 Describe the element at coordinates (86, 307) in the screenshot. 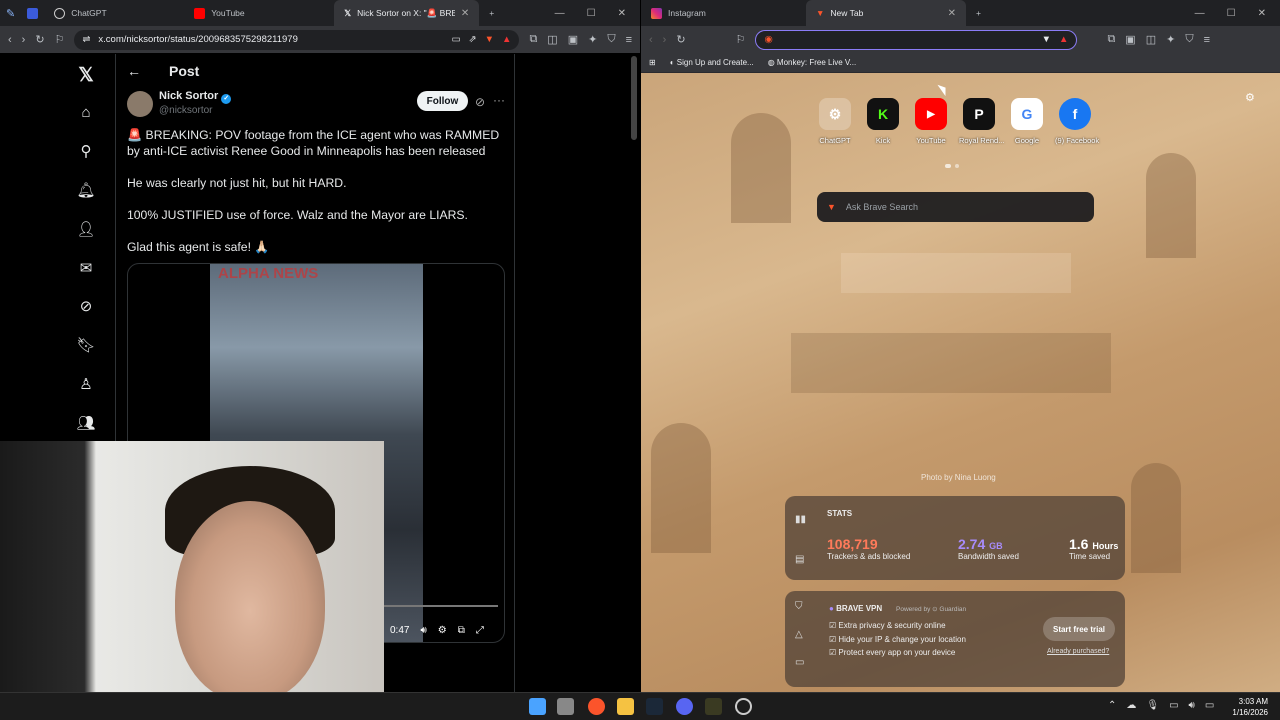

I see `grok-icon: ⊘` at that location.